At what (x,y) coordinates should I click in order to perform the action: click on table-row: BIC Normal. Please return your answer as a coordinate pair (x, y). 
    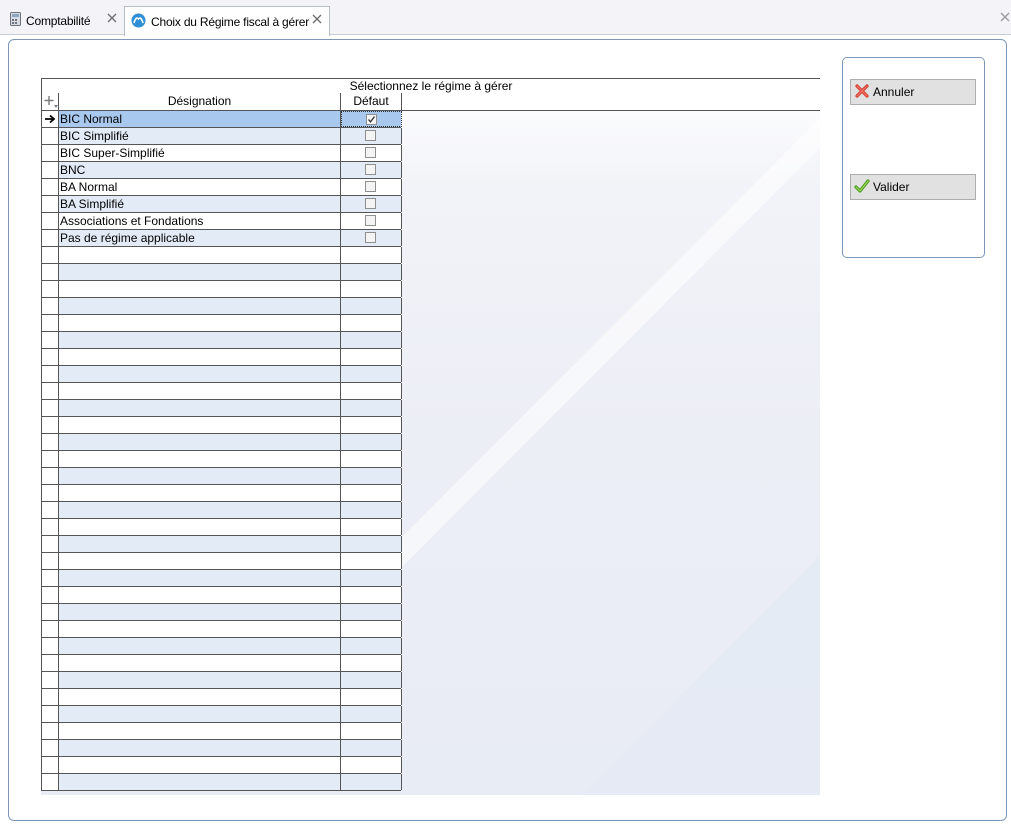
    Looking at the image, I should click on (221, 119).